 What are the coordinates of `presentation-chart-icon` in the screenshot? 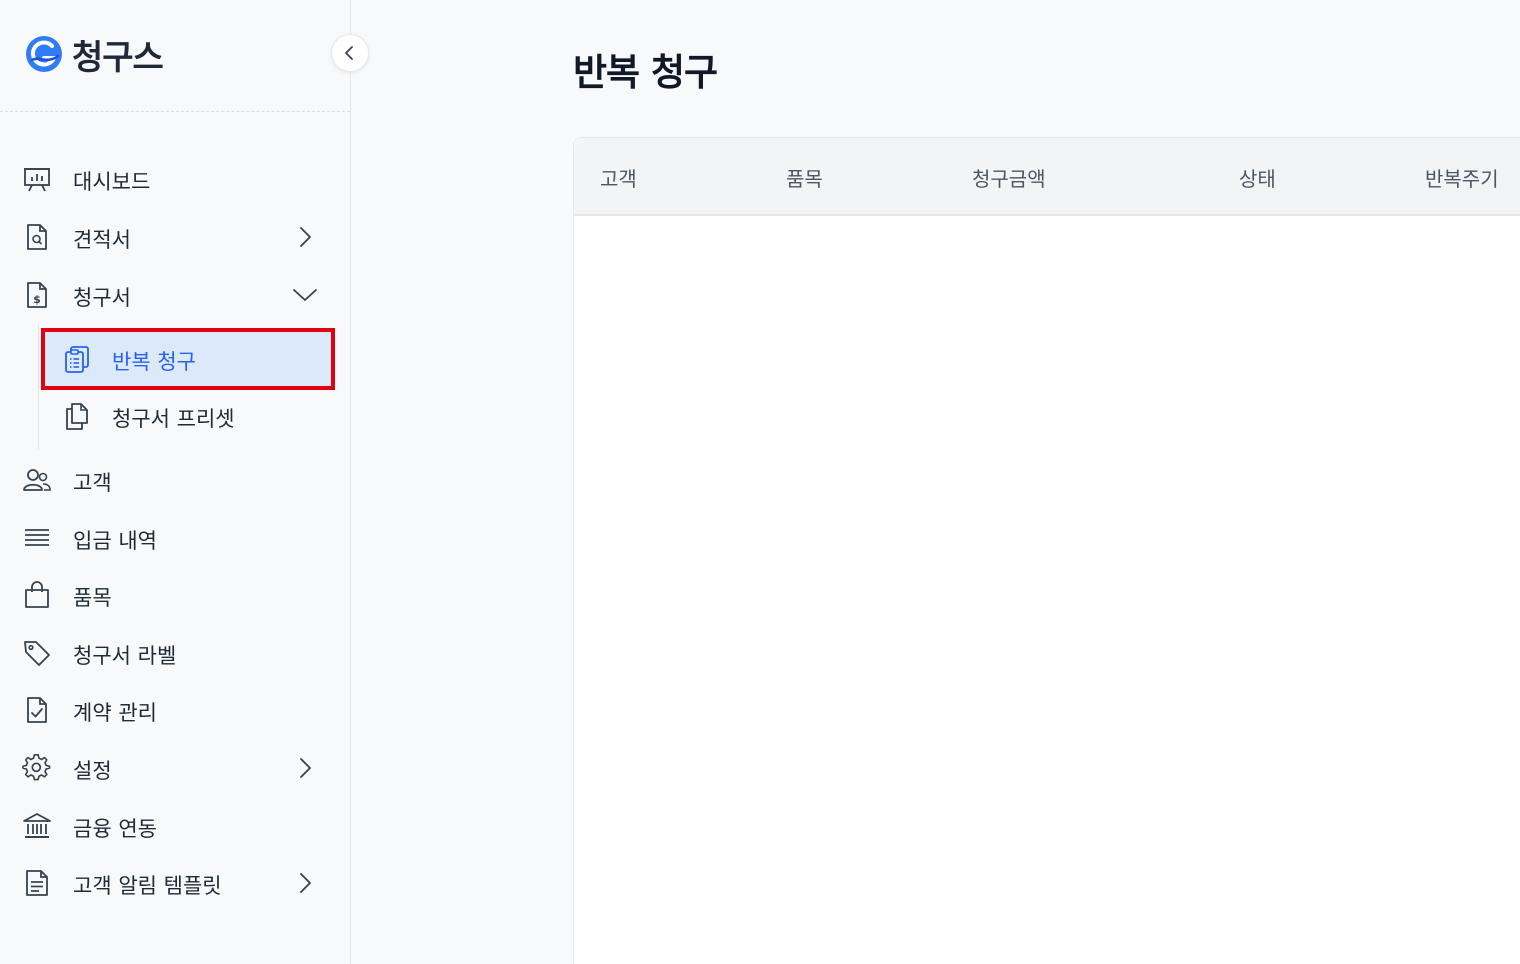 It's located at (37, 180).